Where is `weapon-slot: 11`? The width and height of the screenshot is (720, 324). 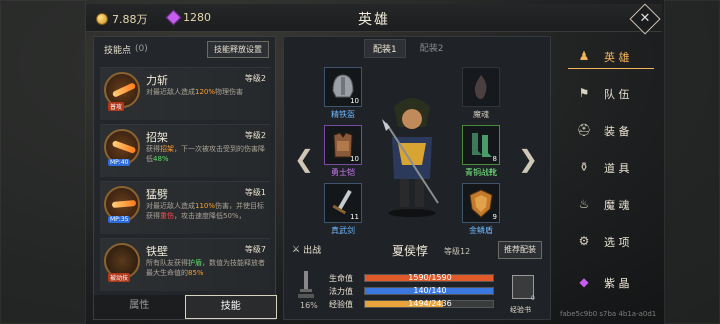 weapon-slot: 11 is located at coordinates (343, 203).